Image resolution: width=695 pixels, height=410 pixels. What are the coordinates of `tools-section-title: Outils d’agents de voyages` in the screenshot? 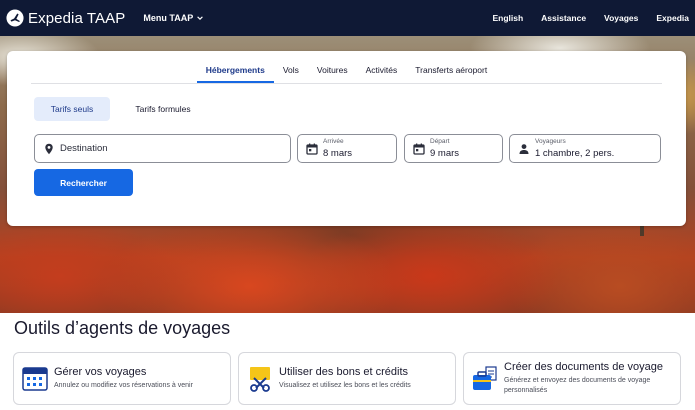 It's located at (122, 328).